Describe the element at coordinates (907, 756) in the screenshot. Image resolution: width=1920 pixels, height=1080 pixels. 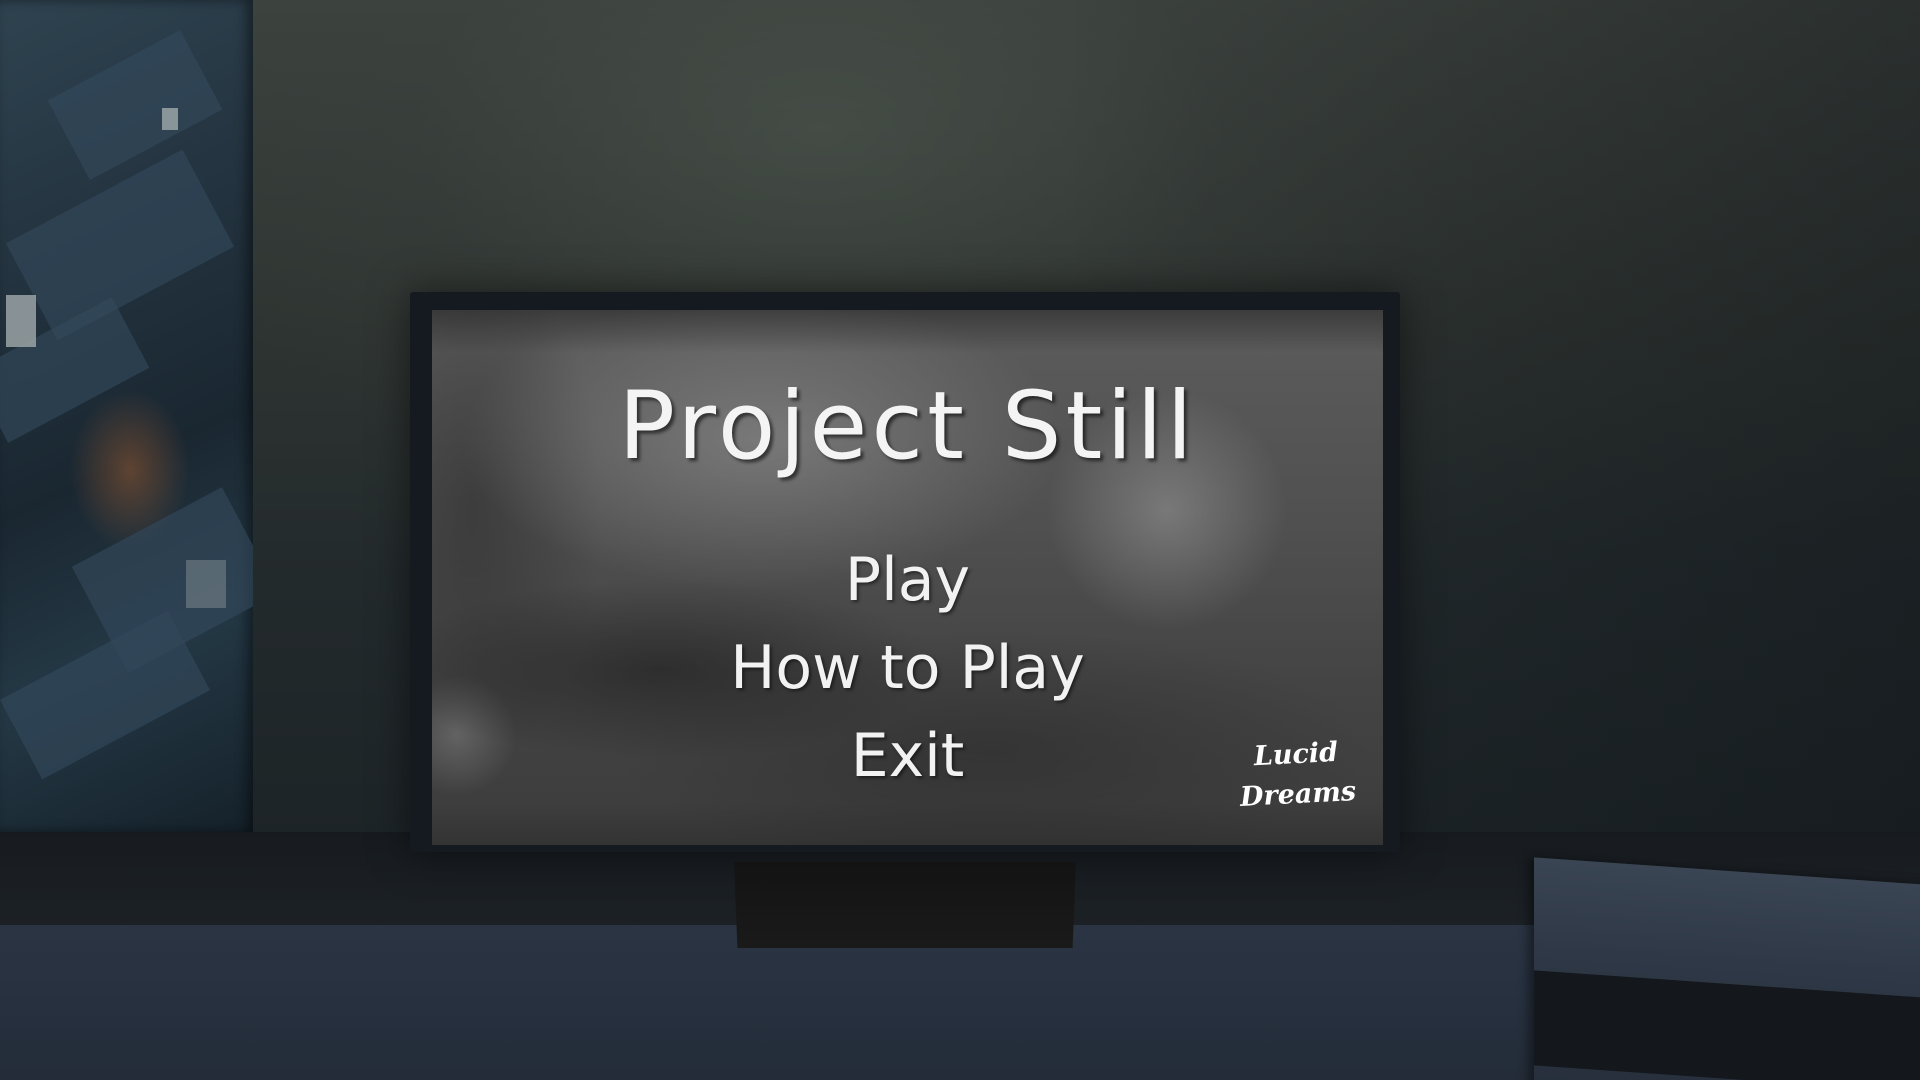
I see `exit-label: Exit` at that location.